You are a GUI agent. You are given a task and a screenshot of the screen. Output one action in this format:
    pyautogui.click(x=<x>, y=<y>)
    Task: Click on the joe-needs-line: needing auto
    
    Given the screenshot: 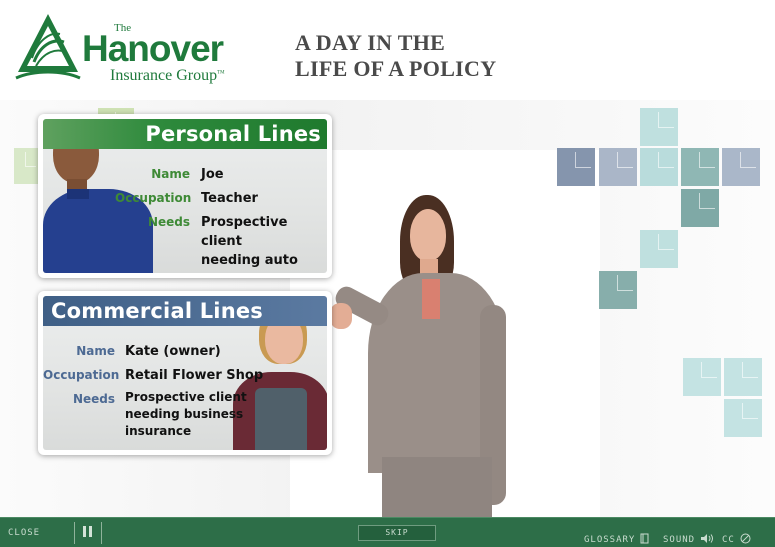 What is the action you would take?
    pyautogui.click(x=249, y=260)
    